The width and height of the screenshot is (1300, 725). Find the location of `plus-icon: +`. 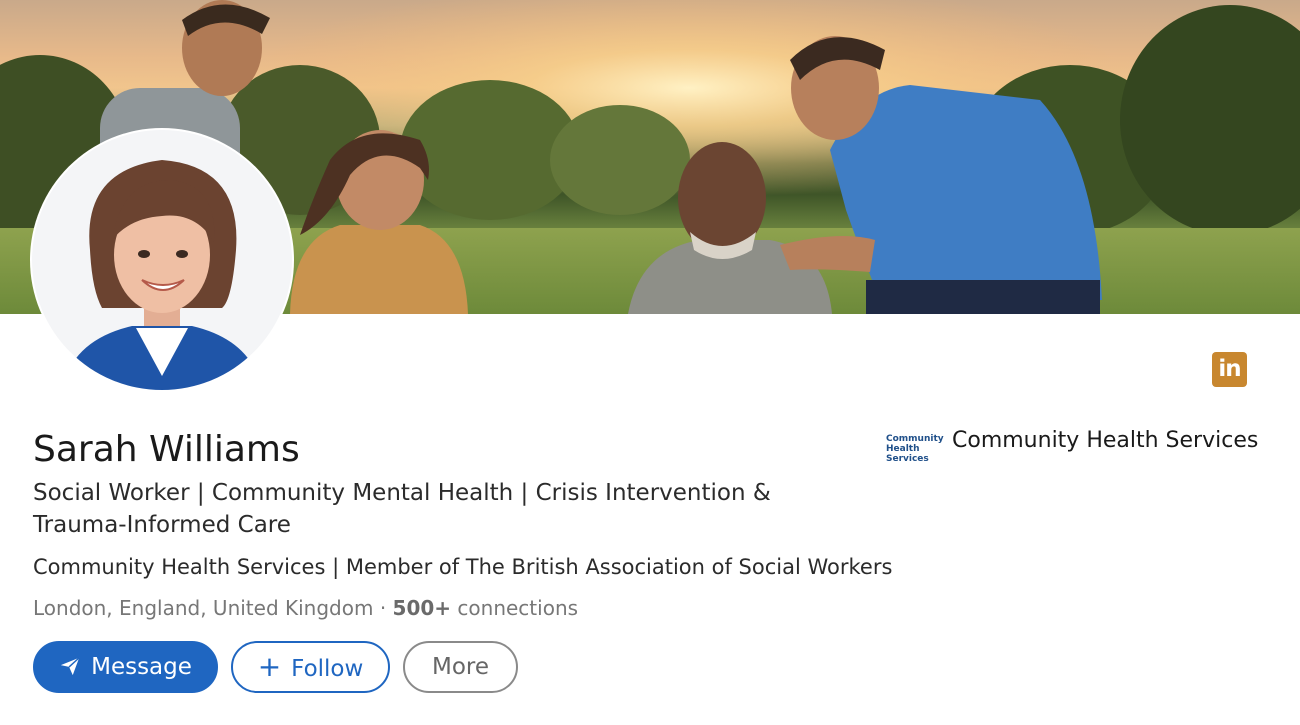

plus-icon: + is located at coordinates (269, 666).